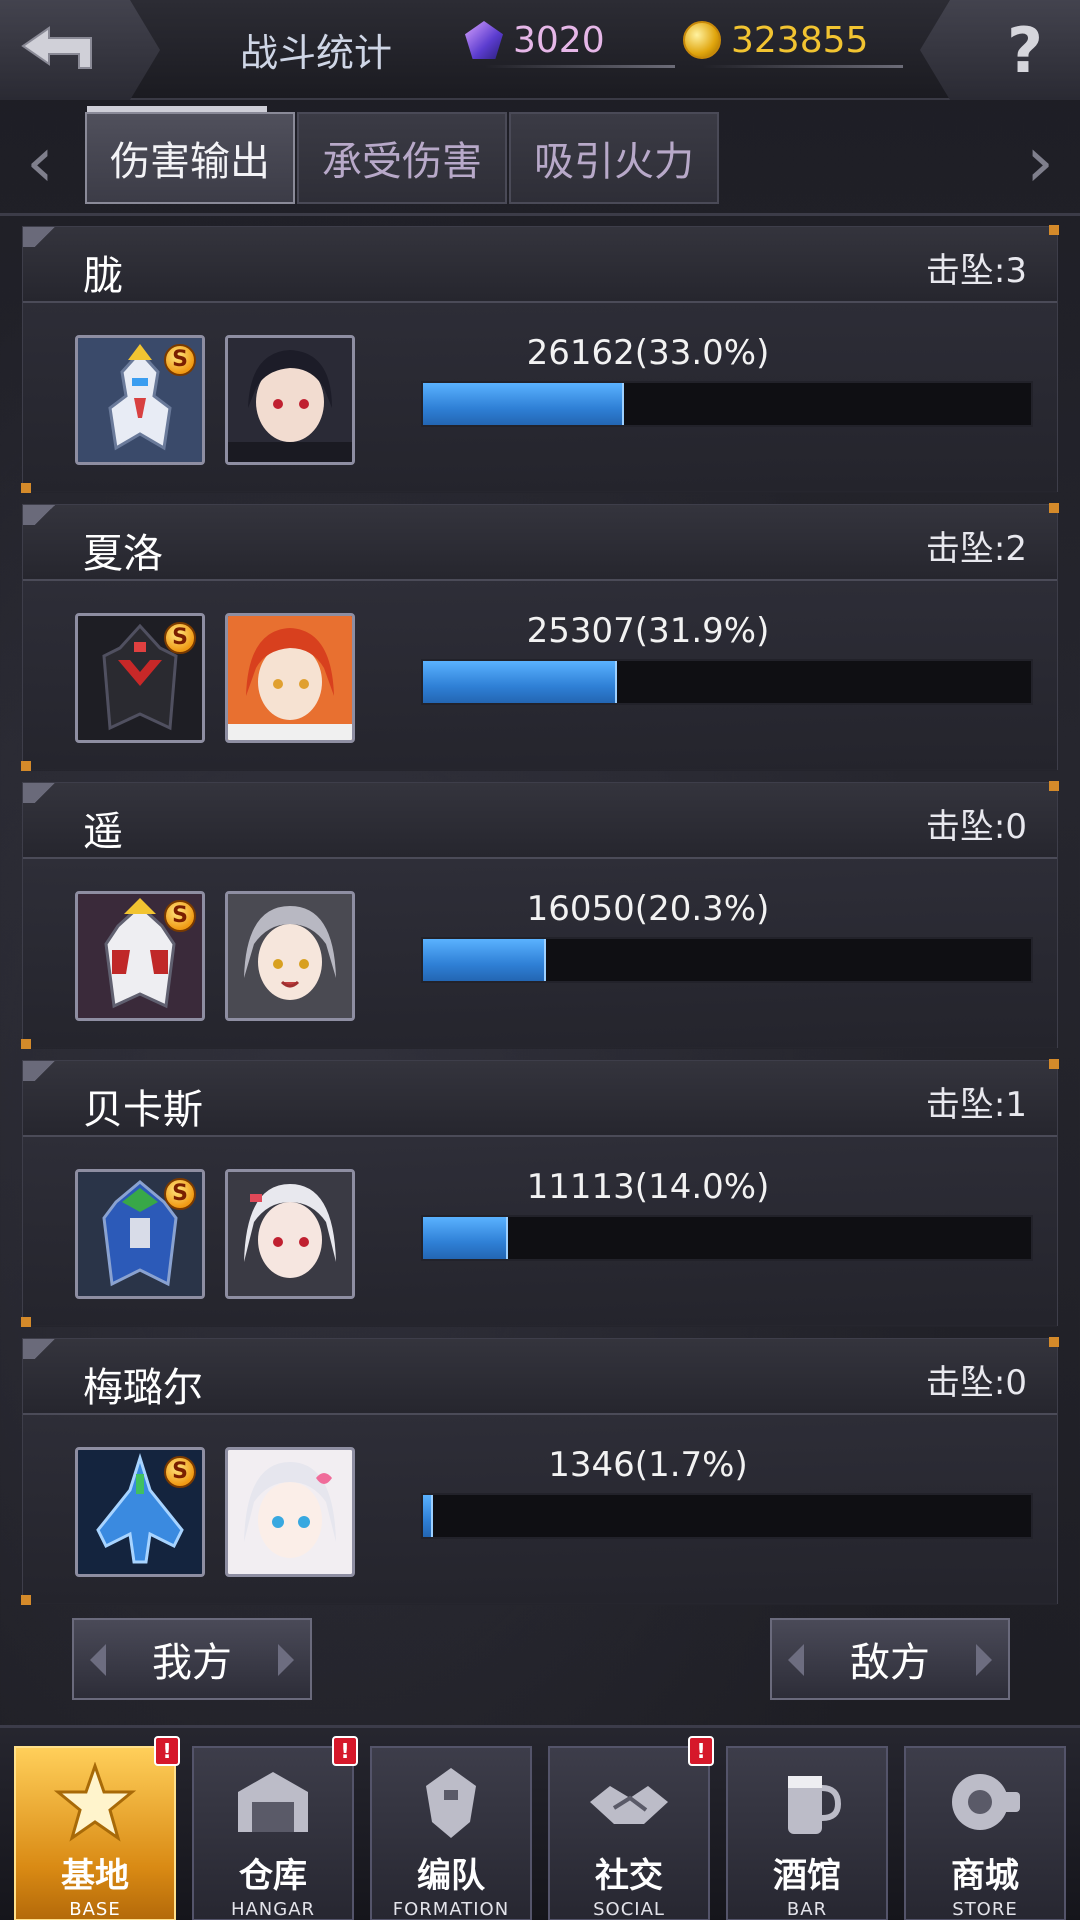 This screenshot has height=1920, width=1080. What do you see at coordinates (451, 1876) in the screenshot?
I see `nav-label: 编队` at bounding box center [451, 1876].